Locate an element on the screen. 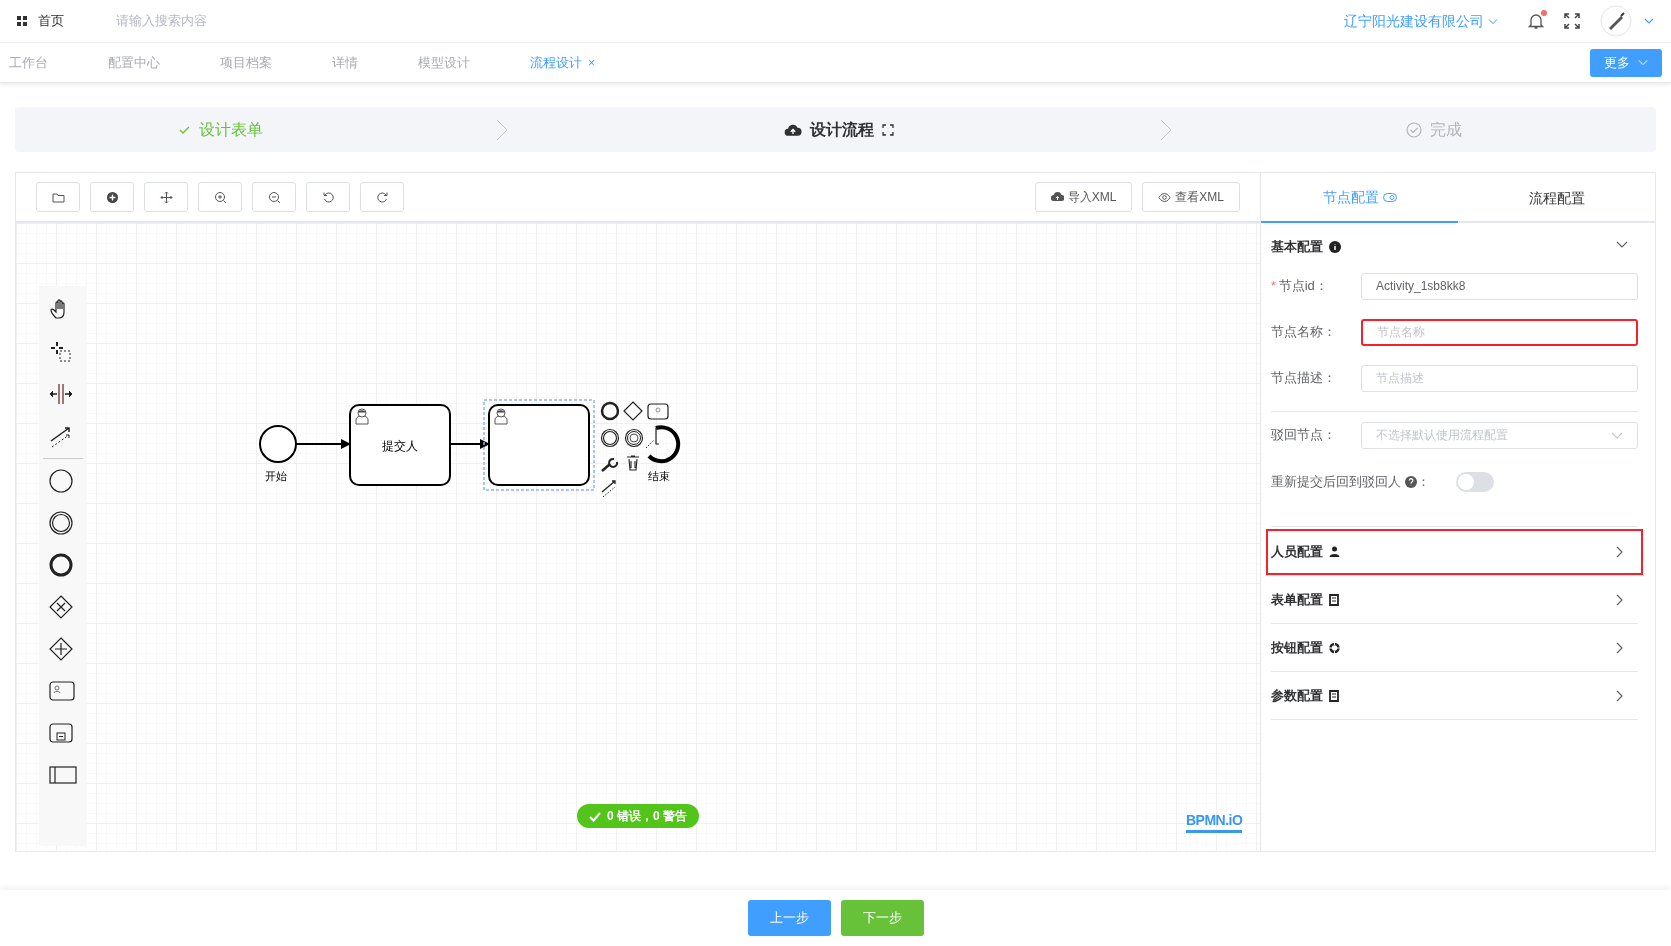  zoom-out-icon is located at coordinates (274, 197).